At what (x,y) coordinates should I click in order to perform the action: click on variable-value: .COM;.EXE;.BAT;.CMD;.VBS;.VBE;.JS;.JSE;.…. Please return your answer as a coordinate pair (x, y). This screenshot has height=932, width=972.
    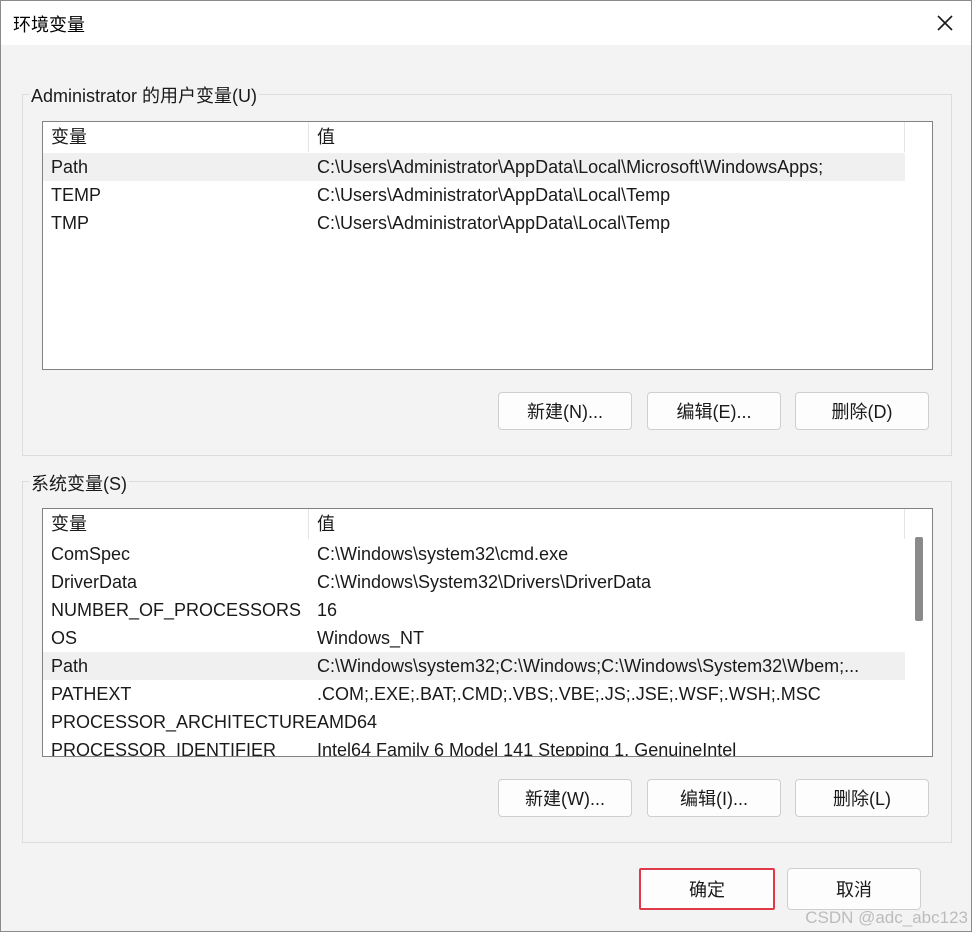
    Looking at the image, I should click on (569, 694).